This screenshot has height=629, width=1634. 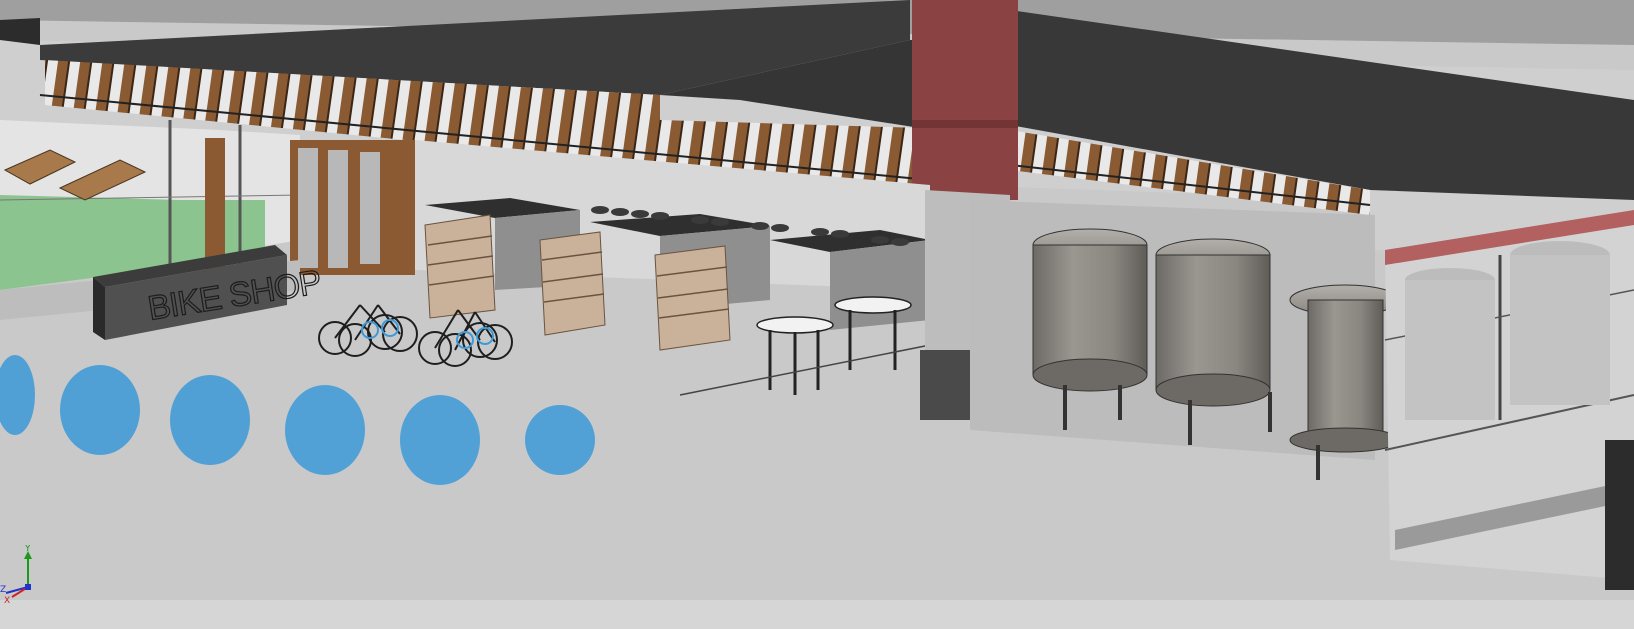 I want to click on z-axis-label: Z, so click(x=3, y=590).